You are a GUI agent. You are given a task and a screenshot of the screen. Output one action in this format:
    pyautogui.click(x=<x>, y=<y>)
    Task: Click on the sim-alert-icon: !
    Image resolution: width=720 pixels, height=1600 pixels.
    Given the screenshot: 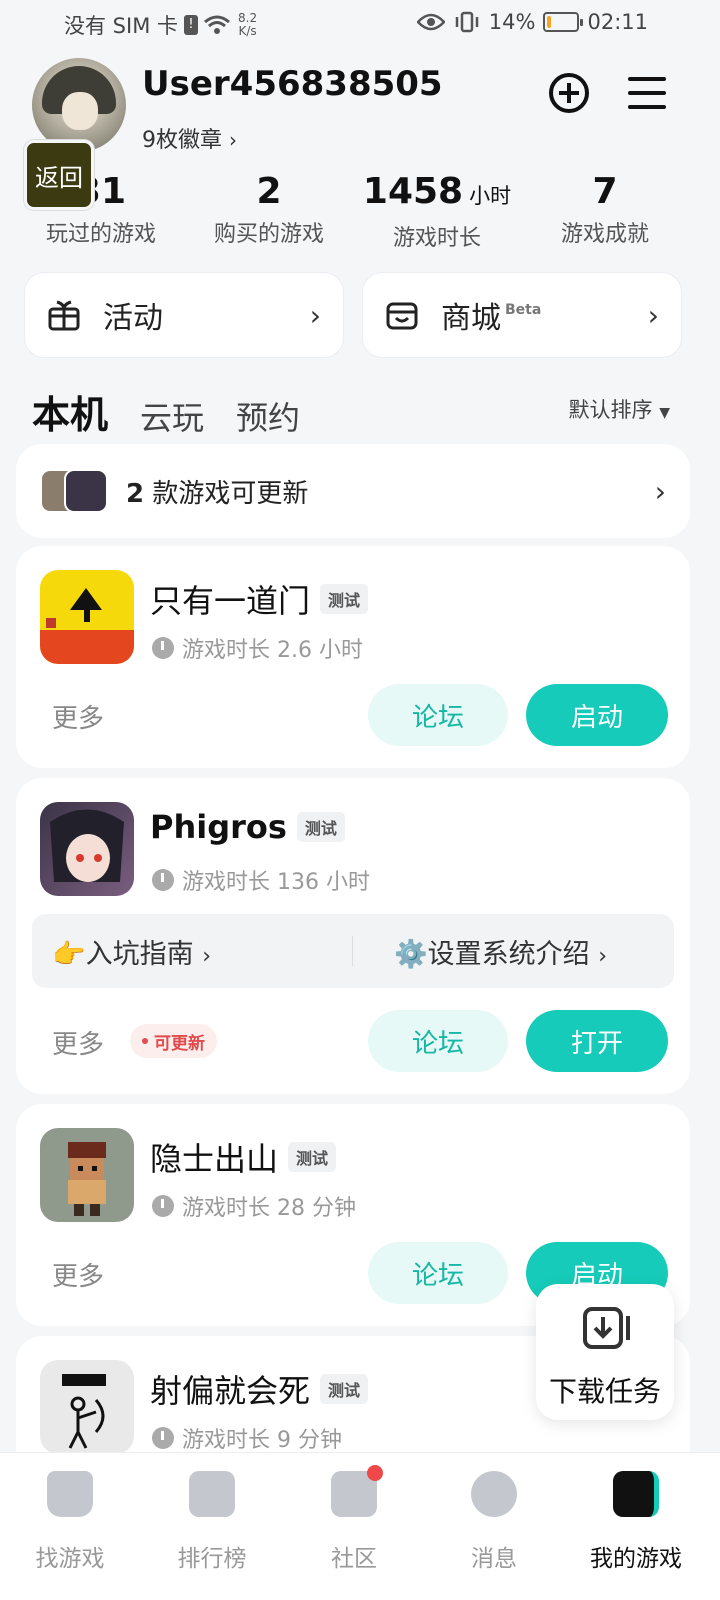 What is the action you would take?
    pyautogui.click(x=191, y=25)
    